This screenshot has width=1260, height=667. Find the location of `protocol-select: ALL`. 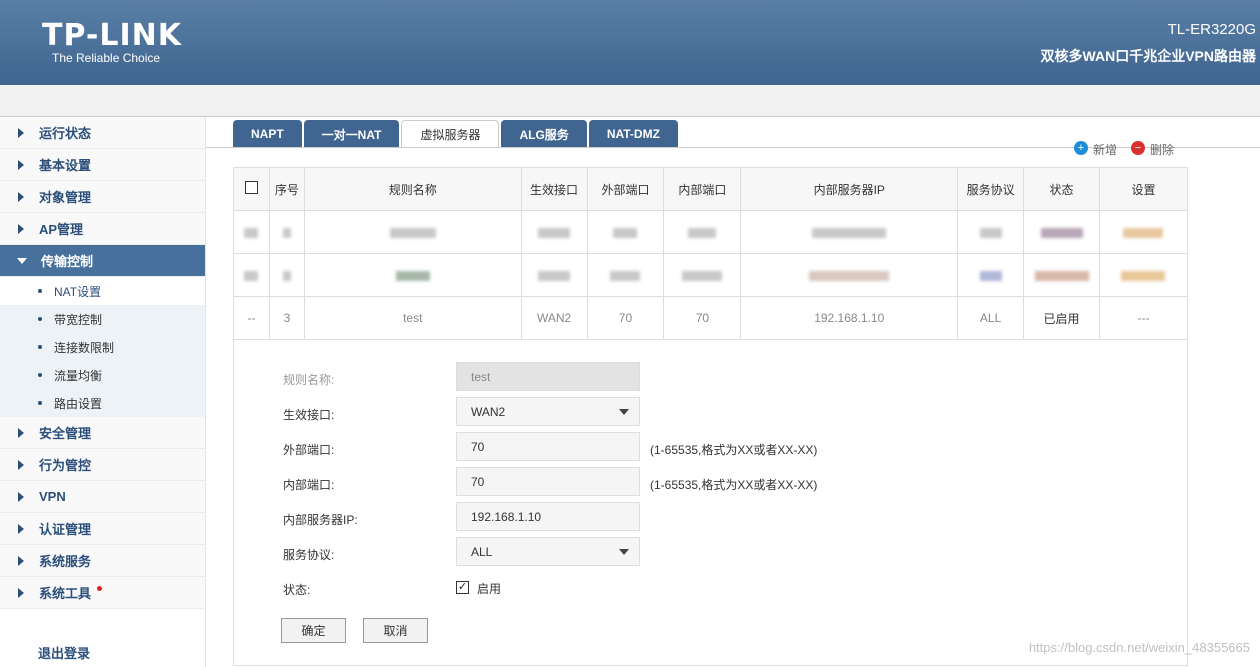

protocol-select: ALL is located at coordinates (548, 551).